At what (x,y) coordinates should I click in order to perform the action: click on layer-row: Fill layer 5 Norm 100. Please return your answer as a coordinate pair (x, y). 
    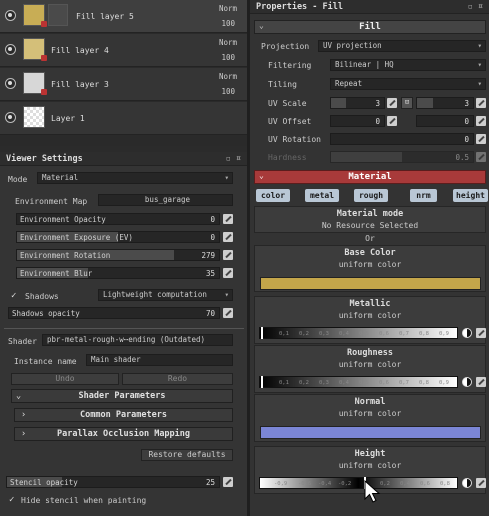
    Looking at the image, I should click on (123, 16).